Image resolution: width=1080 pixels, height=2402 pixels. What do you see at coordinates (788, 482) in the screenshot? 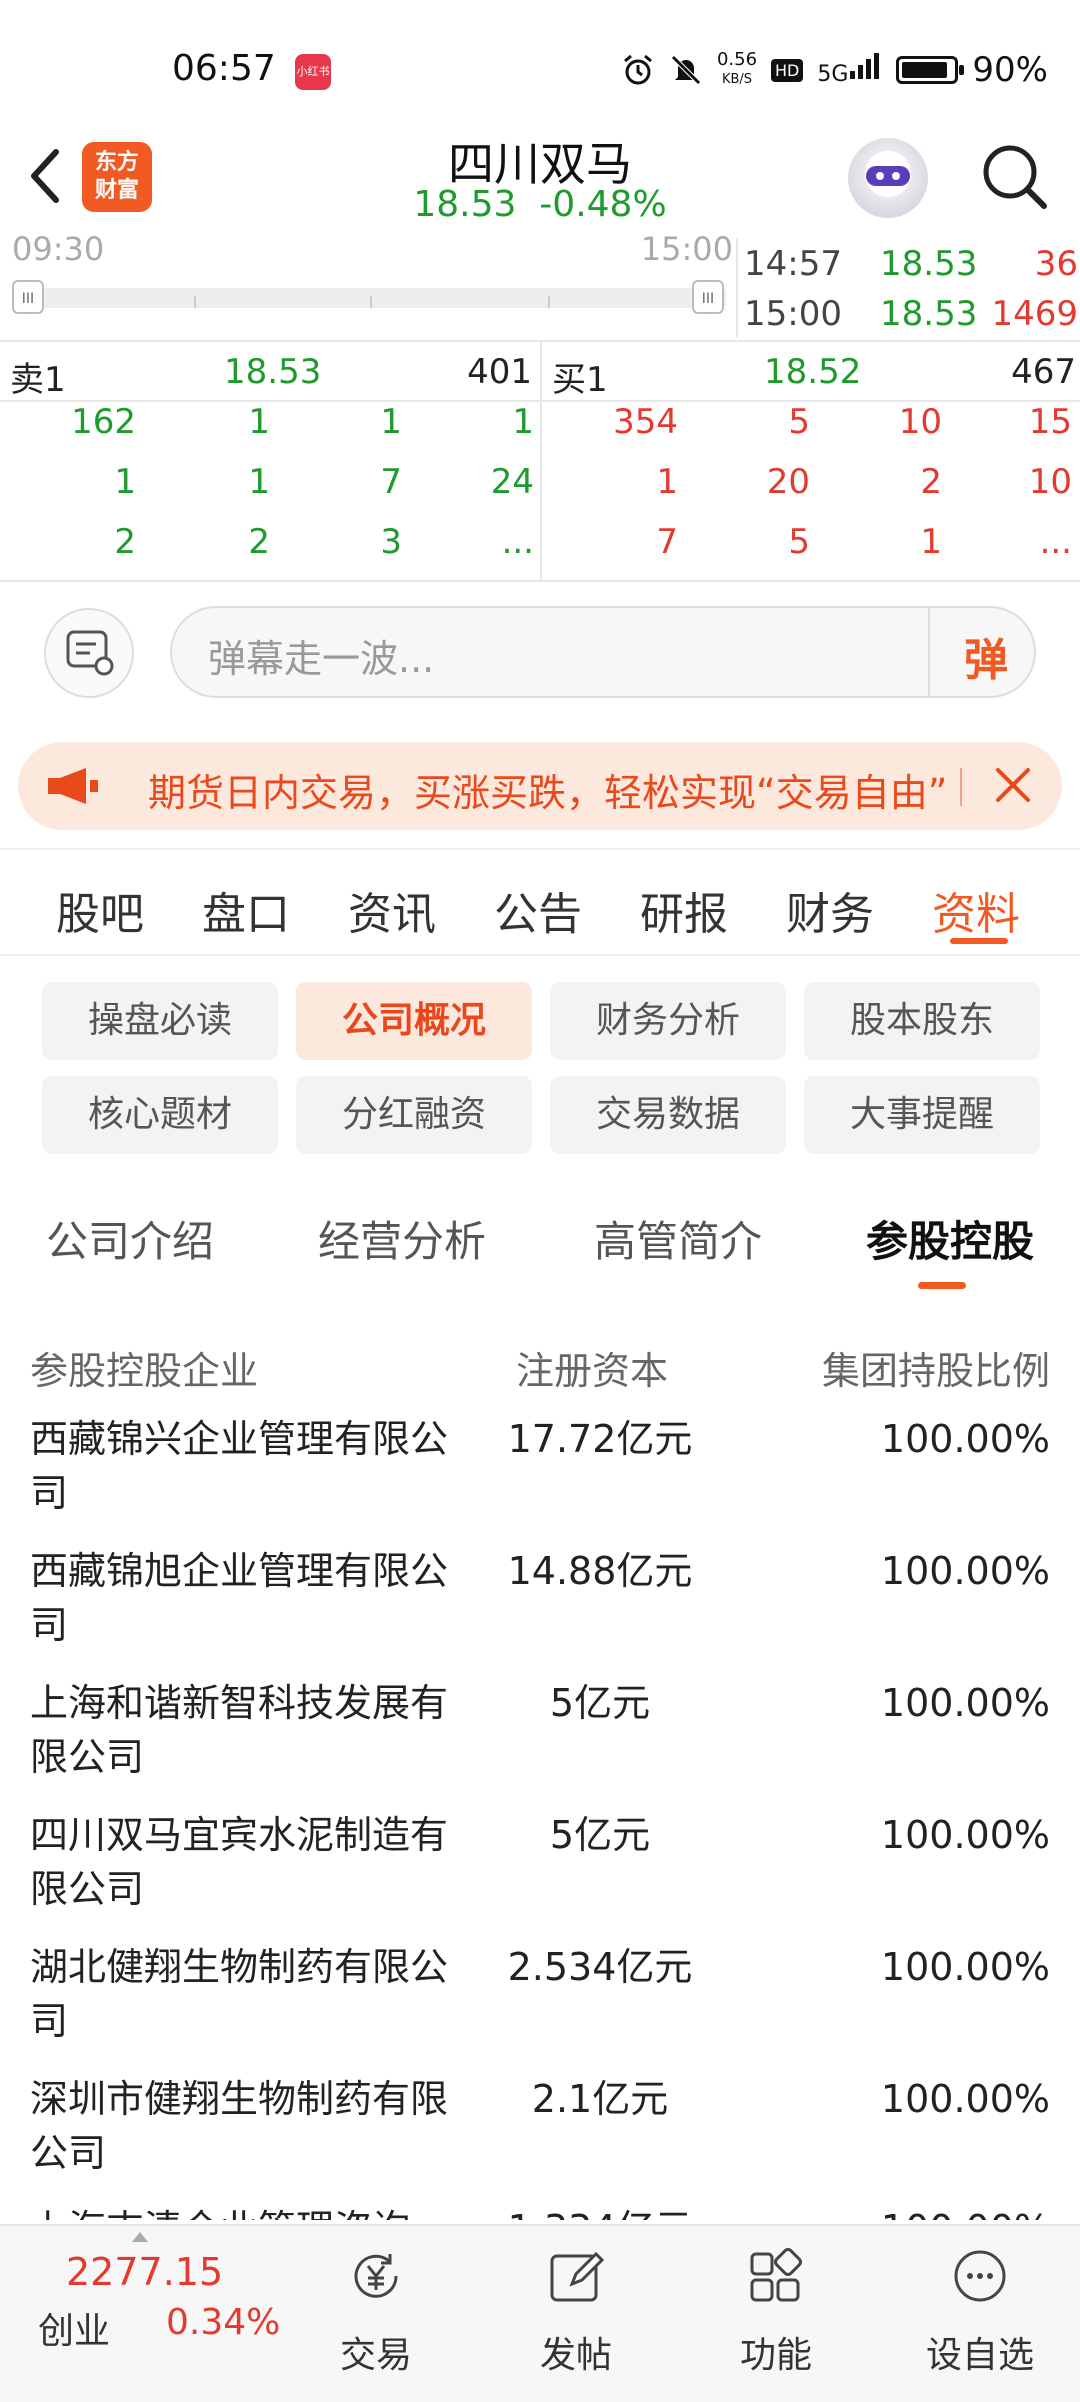
I see `queue-cell: 20` at bounding box center [788, 482].